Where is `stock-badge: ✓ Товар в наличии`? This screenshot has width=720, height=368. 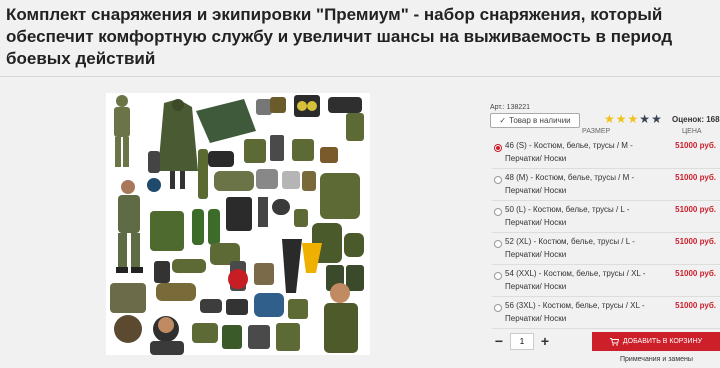
stock-badge: ✓ Товар в наличии is located at coordinates (535, 120).